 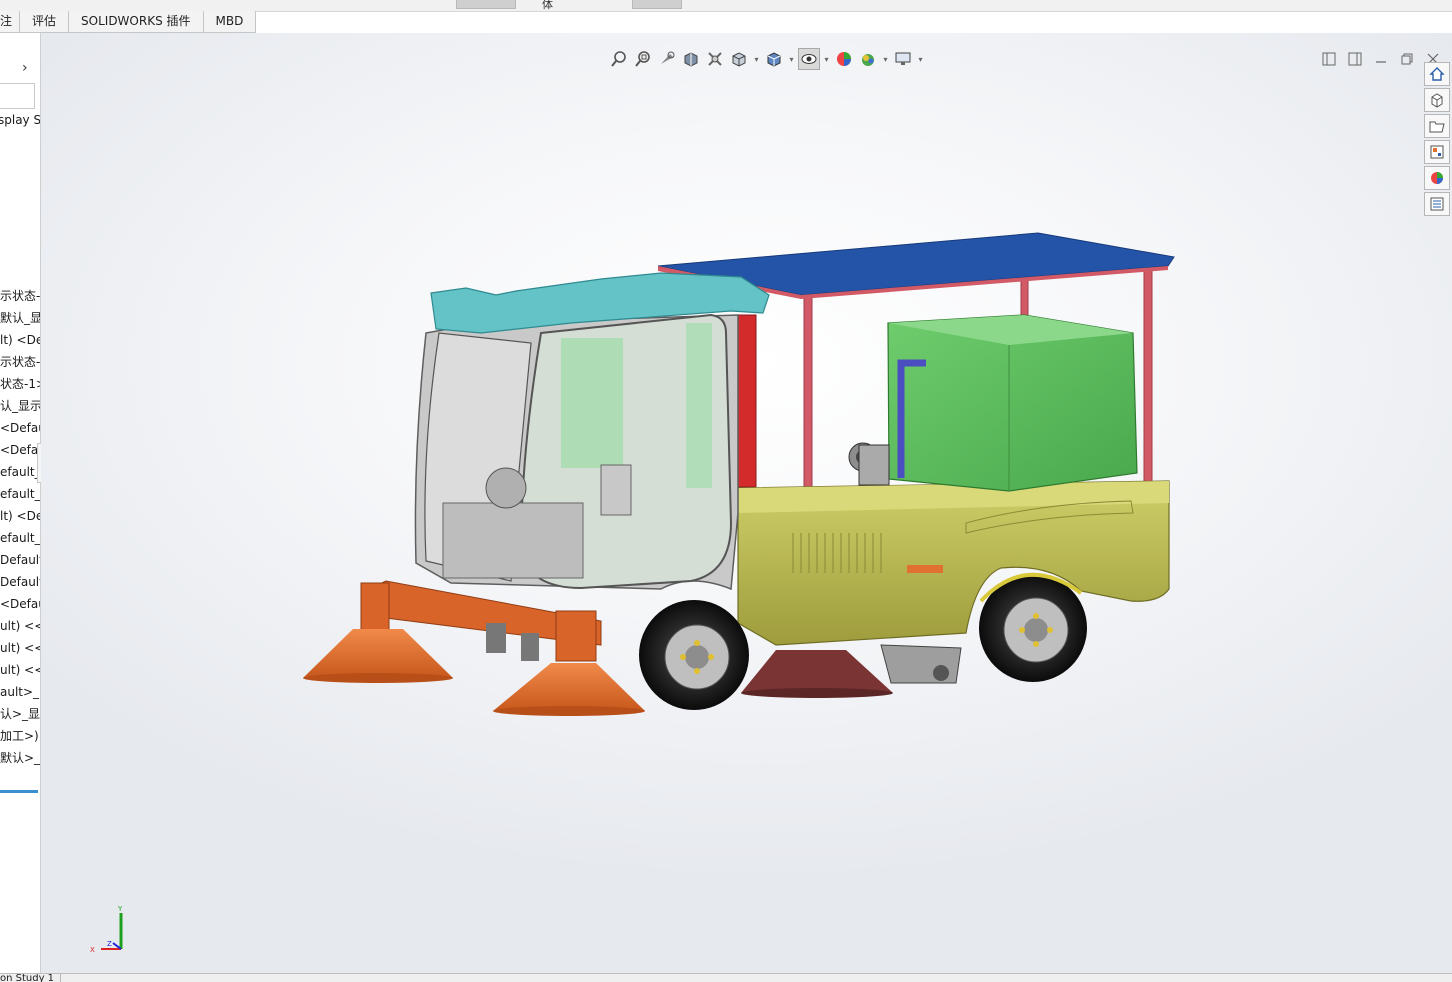 I want to click on tab-annotation: 注, so click(x=10, y=22).